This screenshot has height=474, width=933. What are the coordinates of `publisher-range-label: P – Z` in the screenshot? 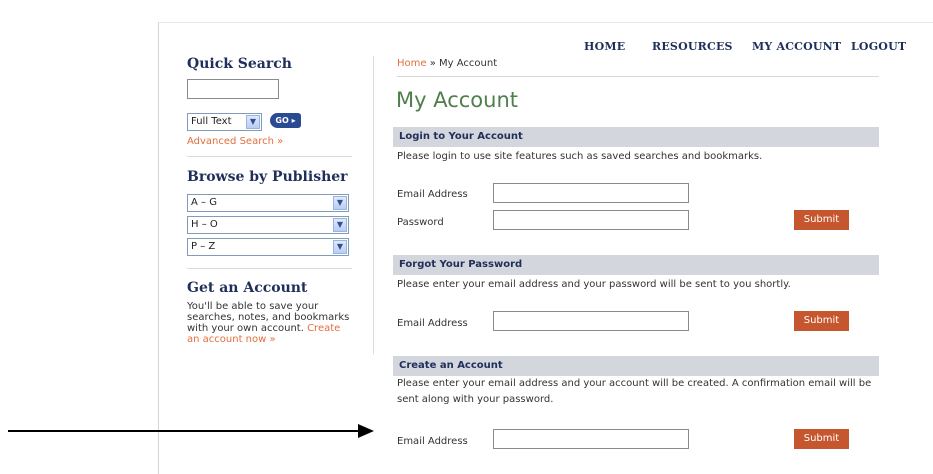 It's located at (203, 246).